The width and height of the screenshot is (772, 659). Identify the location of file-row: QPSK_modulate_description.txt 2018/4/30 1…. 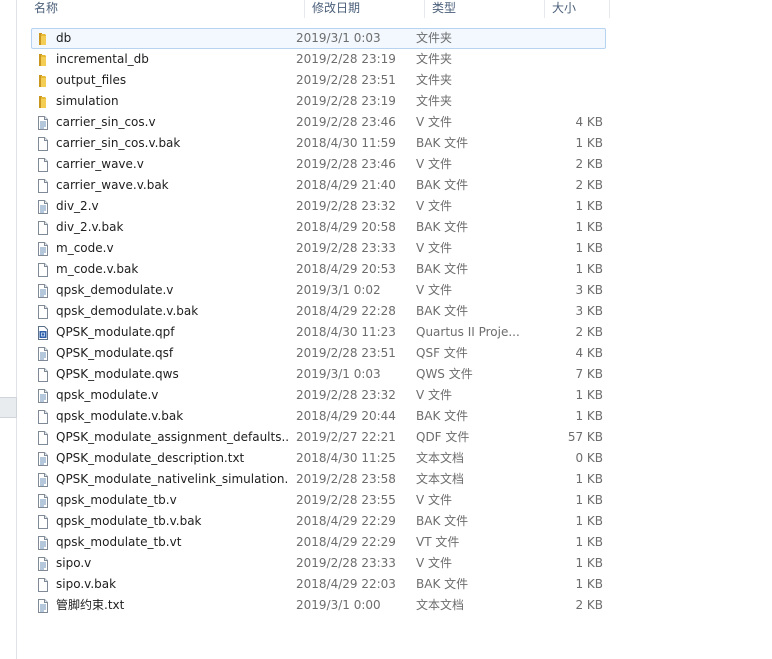
(318, 458).